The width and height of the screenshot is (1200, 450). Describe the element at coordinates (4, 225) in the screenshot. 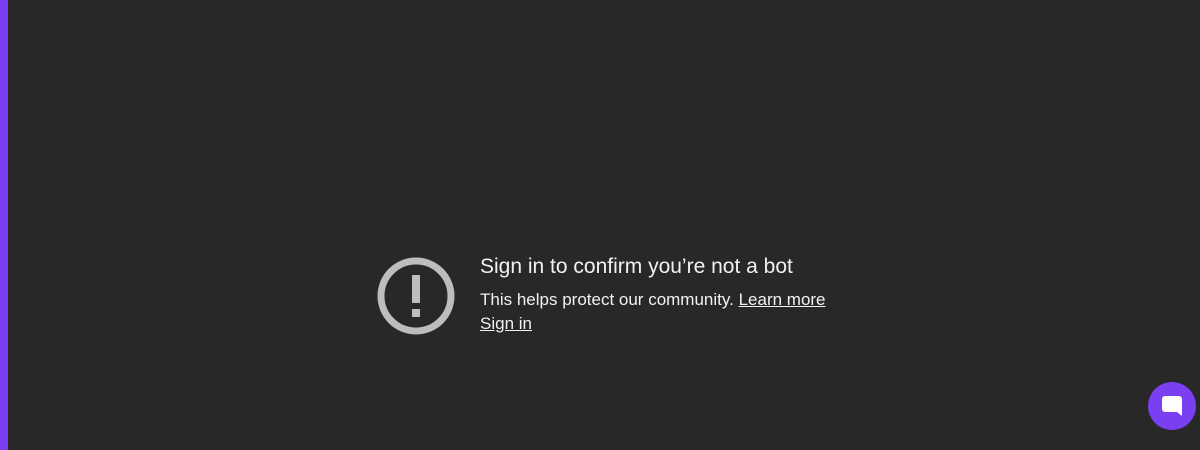

I see `left-accent-bar` at that location.